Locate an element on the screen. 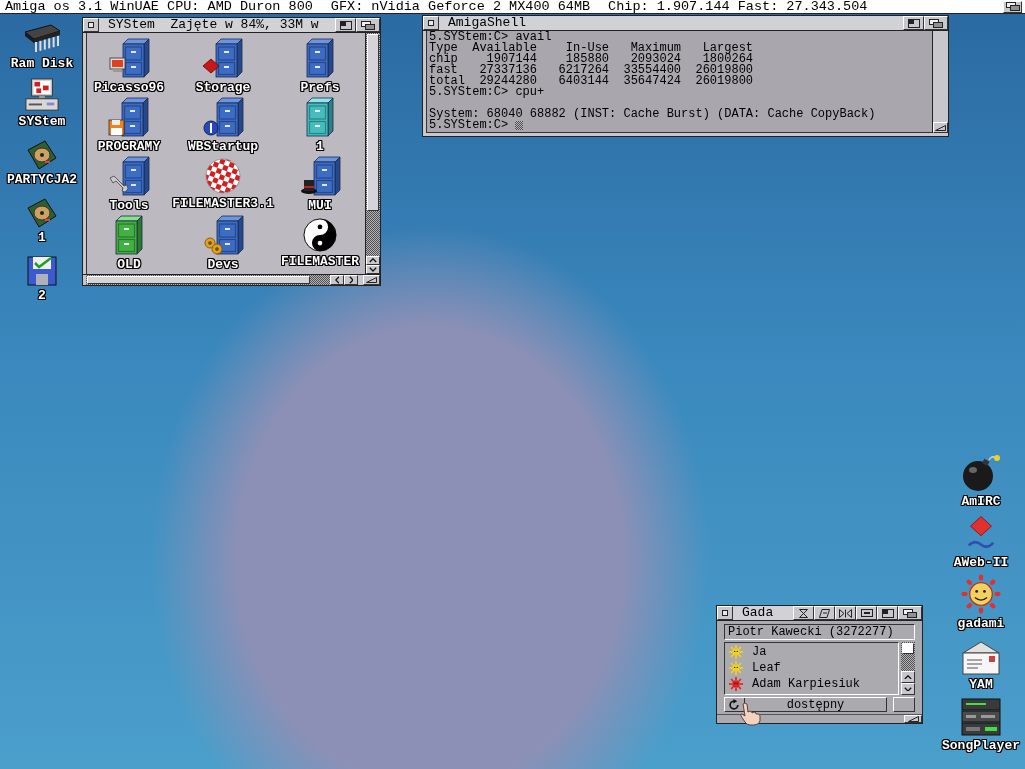 The width and height of the screenshot is (1025, 769). rectangle-icon is located at coordinates (866, 613).